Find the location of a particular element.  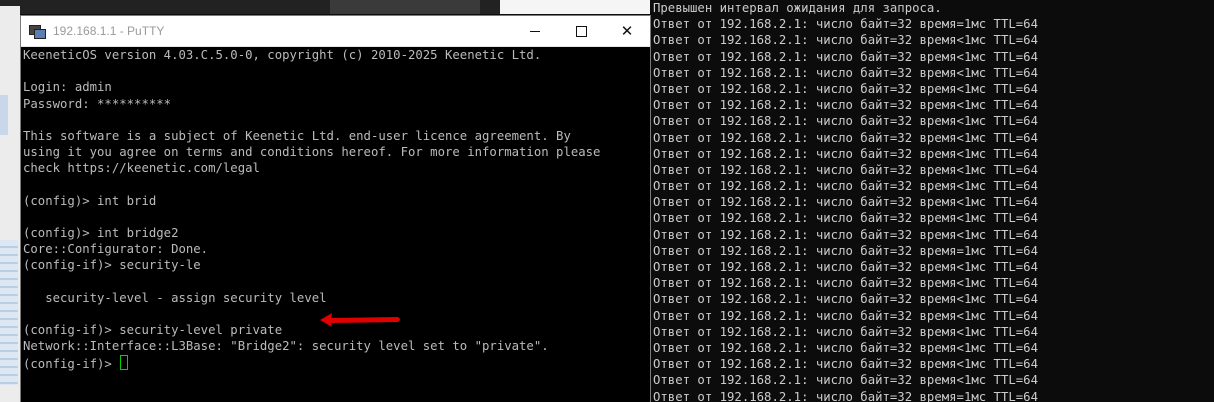

putty-icon is located at coordinates (37, 31).